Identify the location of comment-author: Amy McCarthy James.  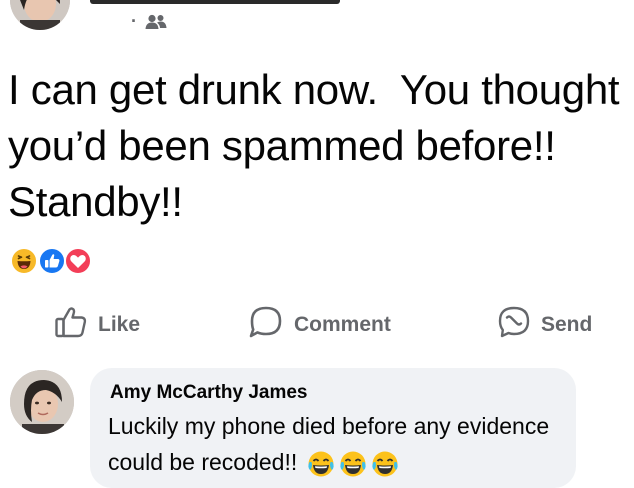
(208, 393).